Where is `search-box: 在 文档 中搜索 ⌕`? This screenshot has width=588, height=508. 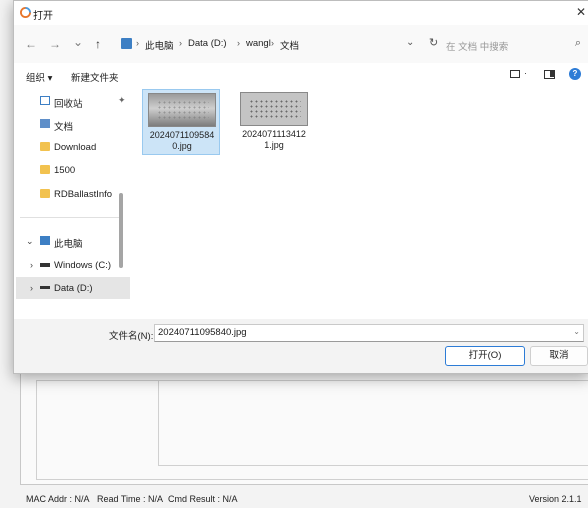 search-box: 在 文档 中搜索 ⌕ is located at coordinates (514, 44).